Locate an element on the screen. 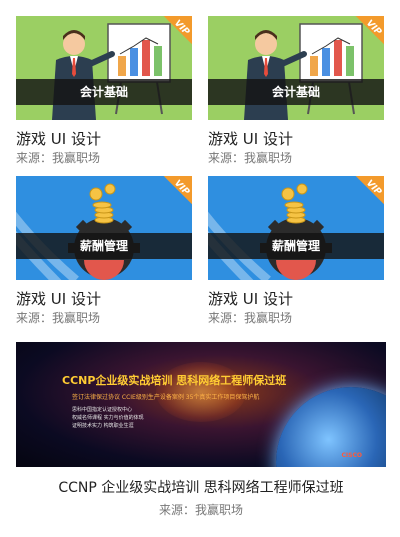  featured-image-bullet: 权威名师课程 实力与价值的体现 is located at coordinates (108, 418).